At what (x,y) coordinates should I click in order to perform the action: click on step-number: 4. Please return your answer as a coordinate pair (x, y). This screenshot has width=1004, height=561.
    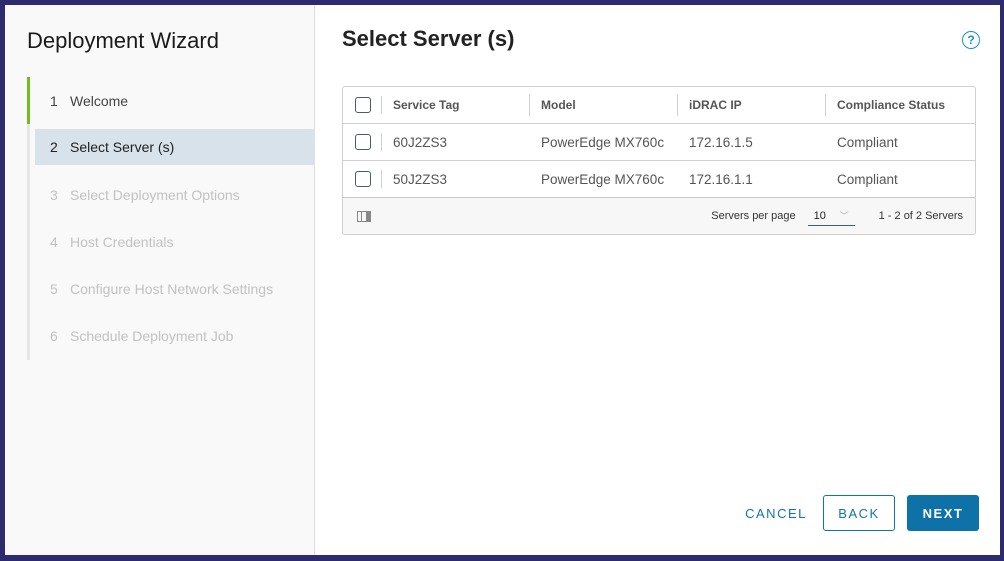
    Looking at the image, I should click on (54, 241).